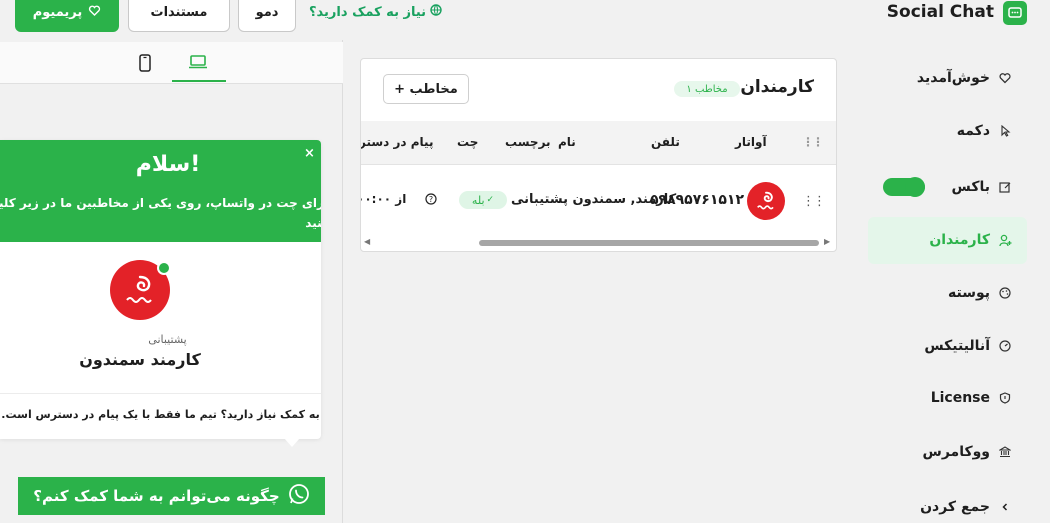  Describe the element at coordinates (968, 293) in the screenshot. I see `sidebar-item-label: پوسته` at that location.